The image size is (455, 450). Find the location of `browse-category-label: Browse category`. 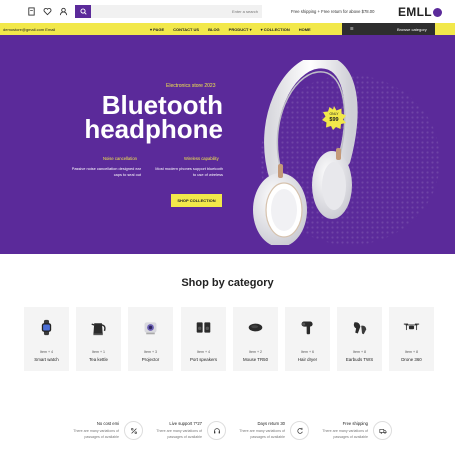

browse-category-label: Browse category is located at coordinates (412, 29).